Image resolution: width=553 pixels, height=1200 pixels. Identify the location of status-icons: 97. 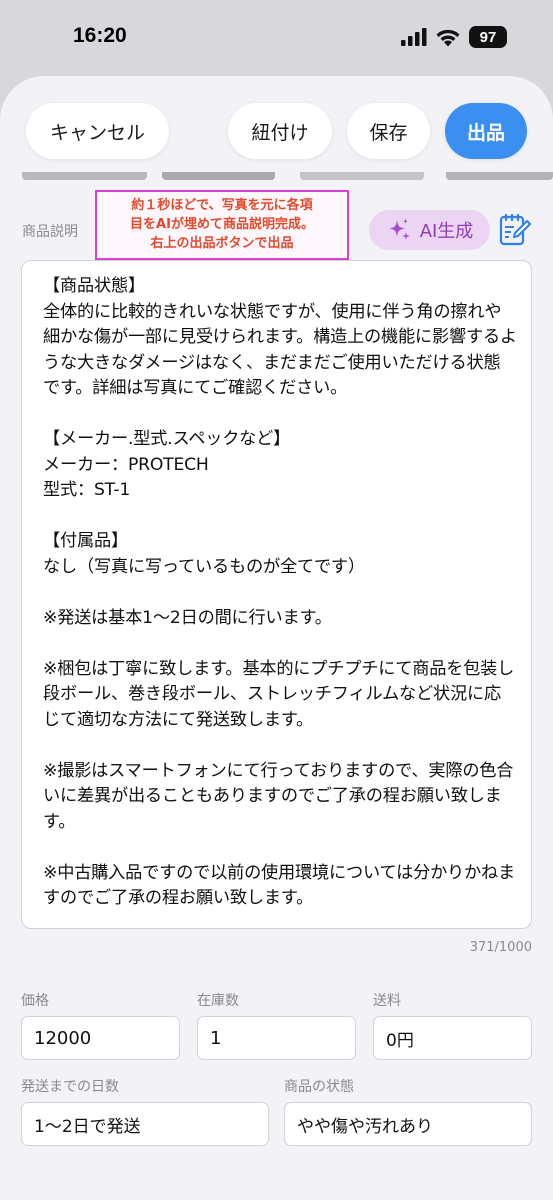
(454, 37).